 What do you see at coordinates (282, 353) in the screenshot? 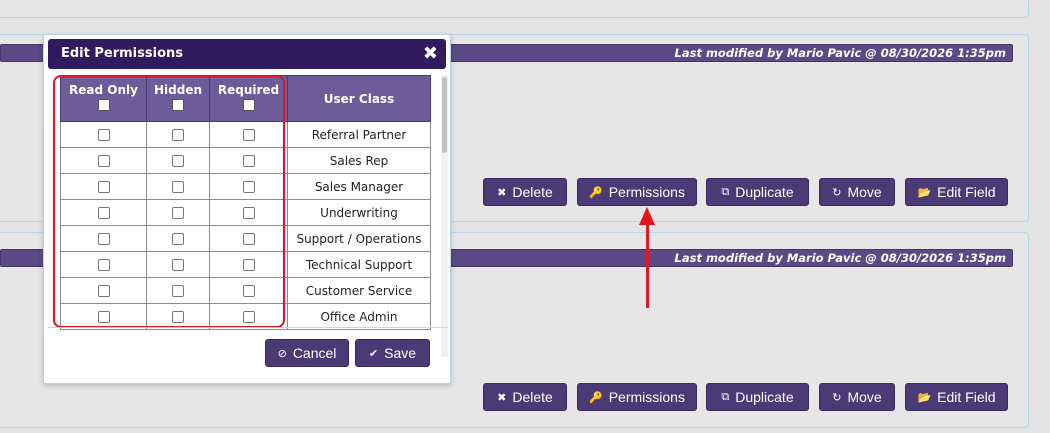
I see `cancel-icon: ⊘` at bounding box center [282, 353].